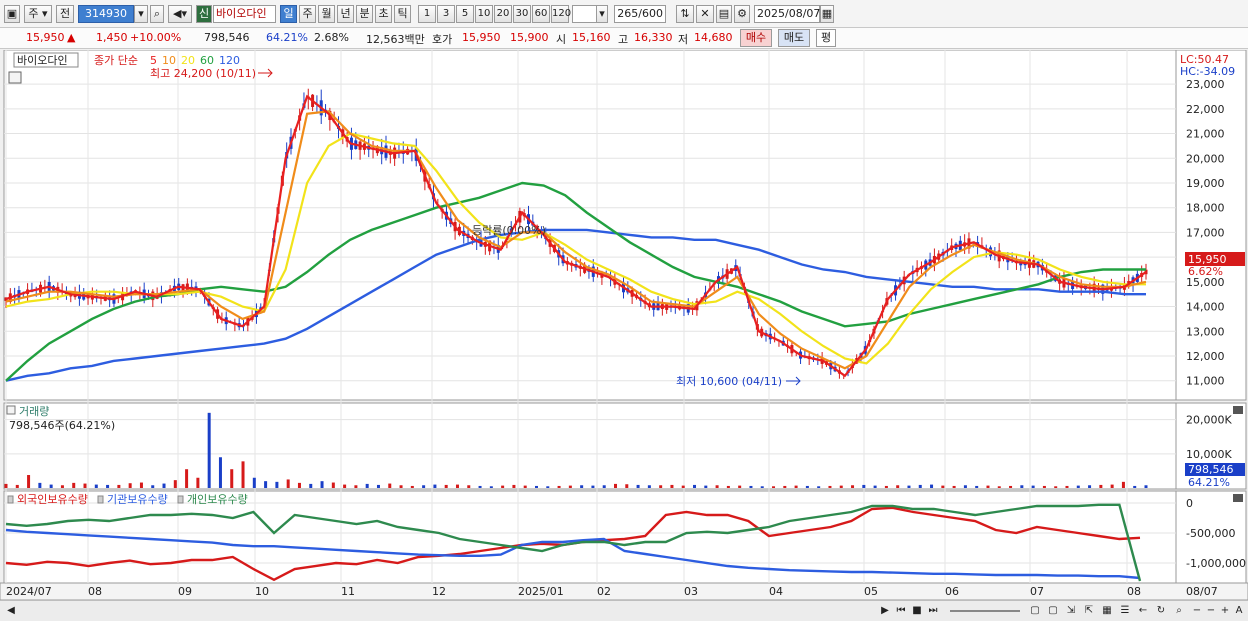 The height and width of the screenshot is (621, 1248). I want to click on forward-icon: ⏭, so click(933, 611).